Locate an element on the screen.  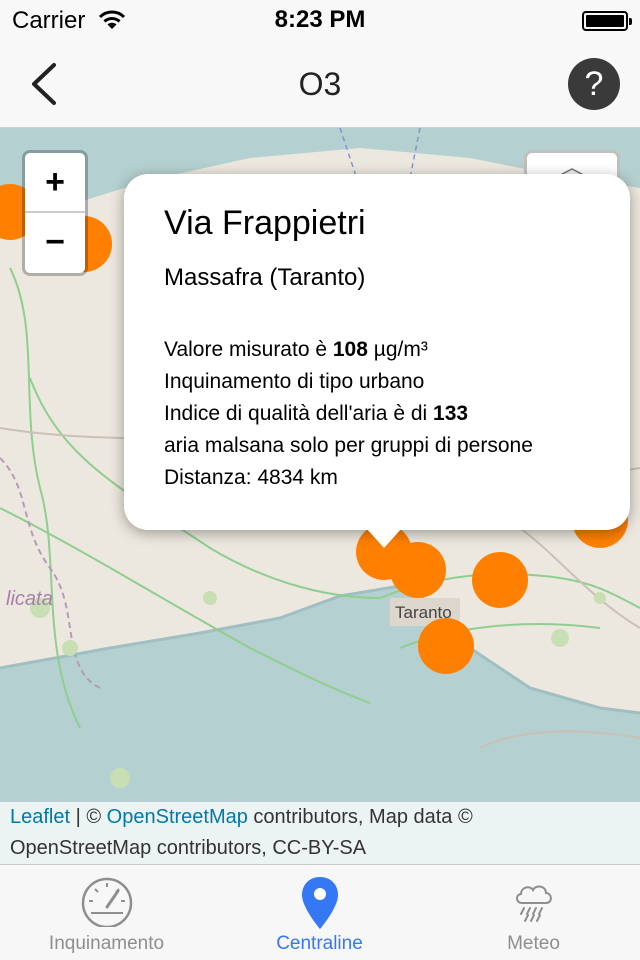
map-label-basilicata: licata is located at coordinates (29, 599).